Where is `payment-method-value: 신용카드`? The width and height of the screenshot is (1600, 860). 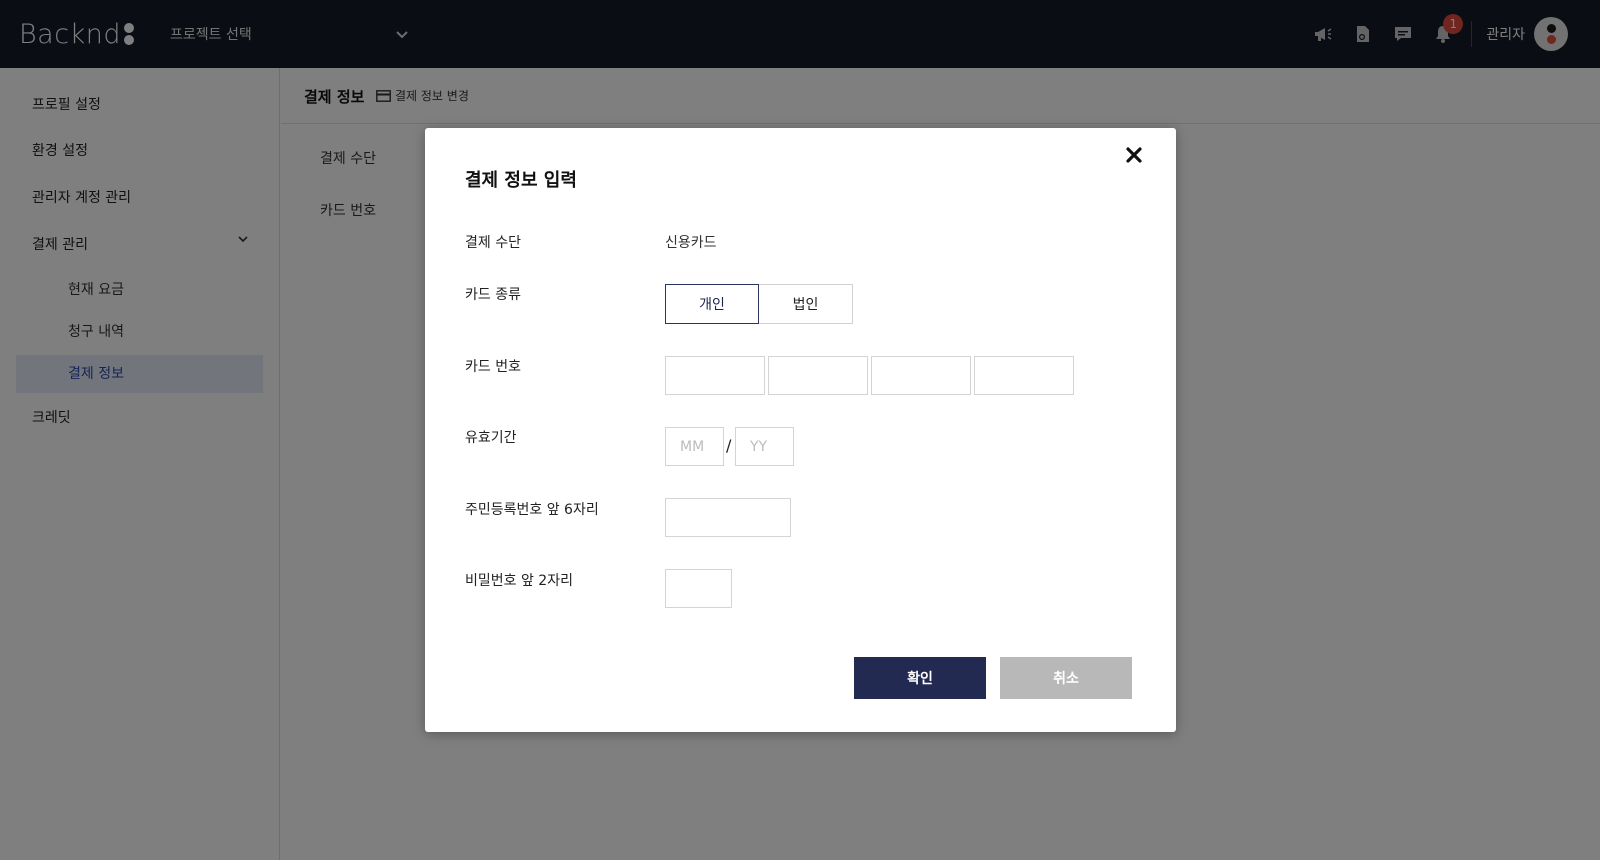 payment-method-value: 신용카드 is located at coordinates (691, 243).